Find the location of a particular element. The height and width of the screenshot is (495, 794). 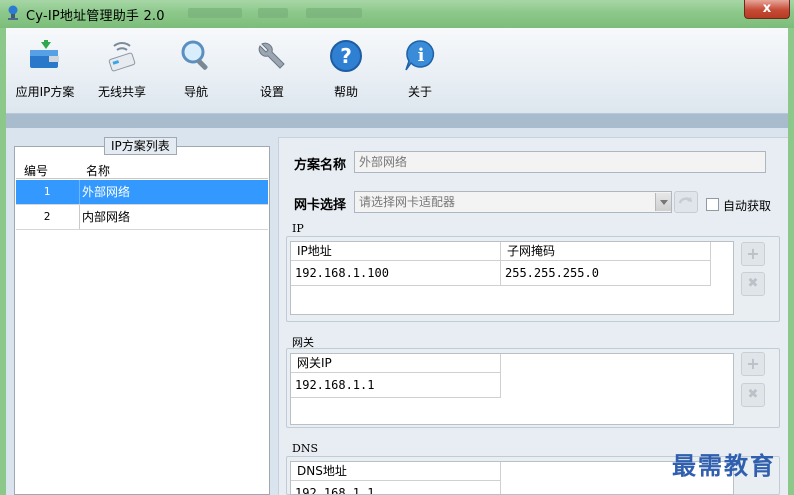

toolbar-divider is located at coordinates (397, 121).